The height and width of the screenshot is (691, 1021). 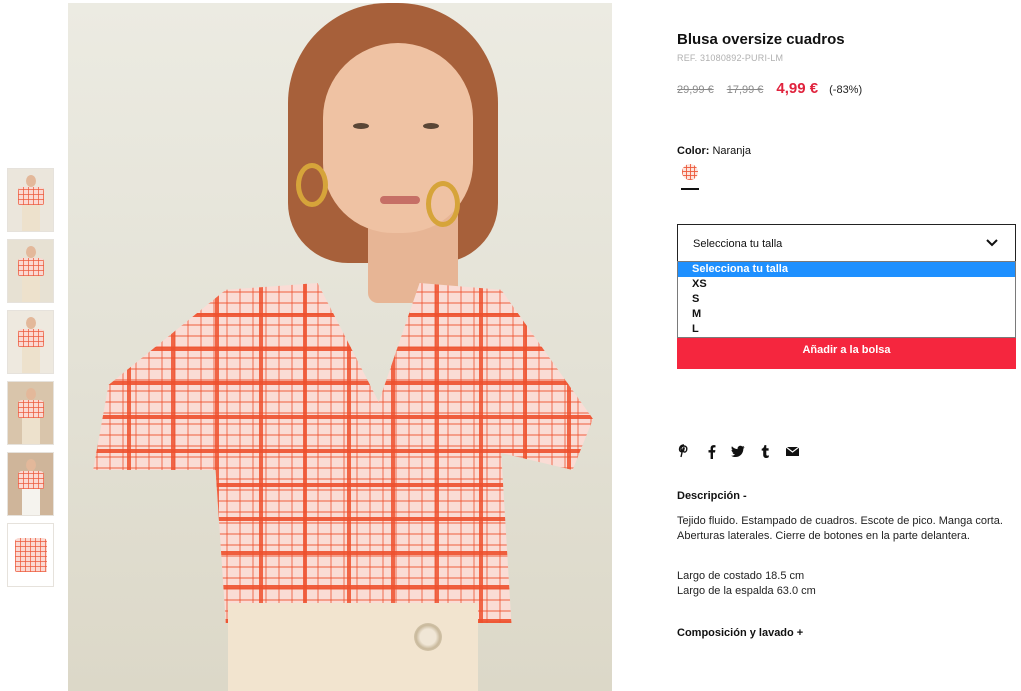 I want to click on size-option-l: L, so click(x=846, y=329).